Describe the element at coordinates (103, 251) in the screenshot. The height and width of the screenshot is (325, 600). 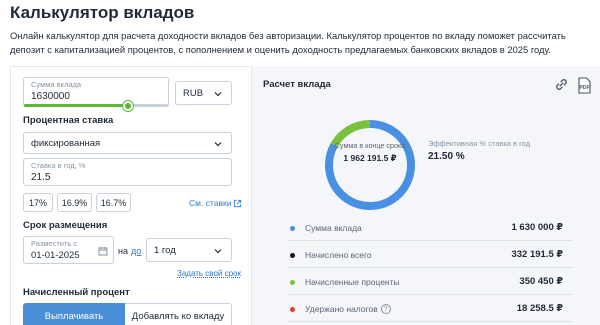
I see `calendar-icon` at that location.